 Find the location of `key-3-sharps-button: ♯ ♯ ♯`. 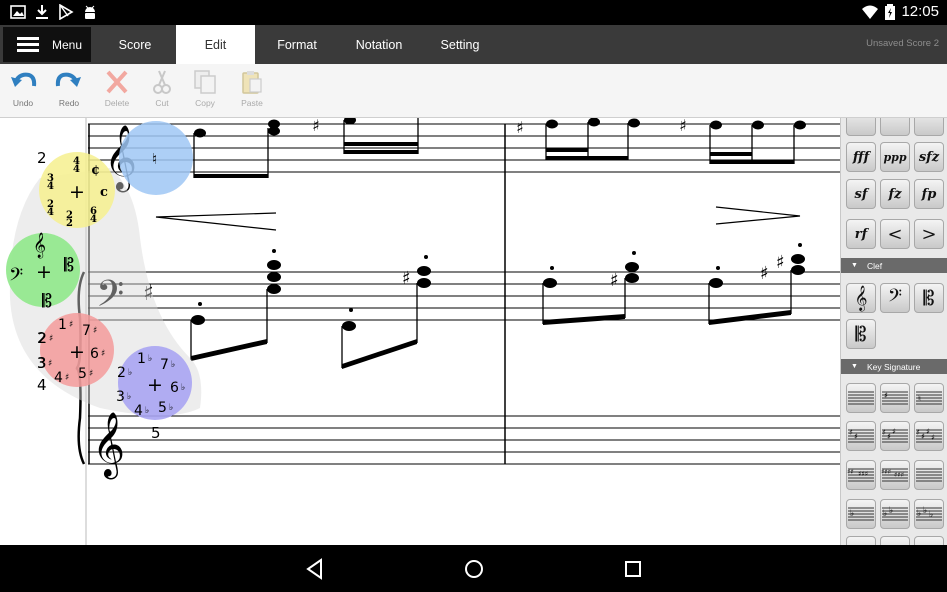

key-3-sharps-button: ♯ ♯ ♯ is located at coordinates (895, 436).